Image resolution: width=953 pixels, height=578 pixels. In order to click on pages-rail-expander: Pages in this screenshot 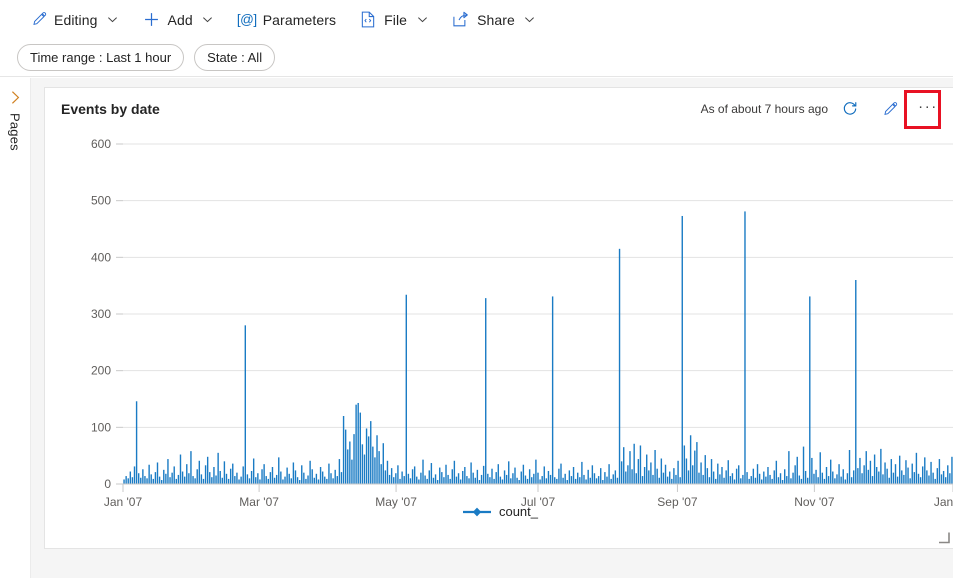, I will do `click(15, 328)`.